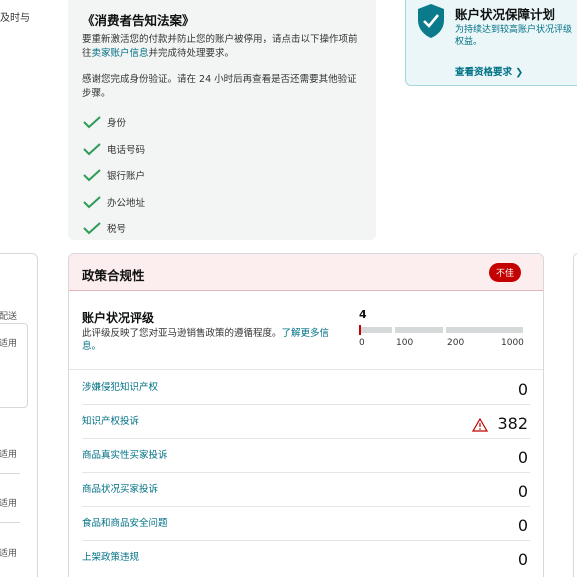 The image size is (577, 577). What do you see at coordinates (117, 124) in the screenshot?
I see `list-item-label: 身份` at bounding box center [117, 124].